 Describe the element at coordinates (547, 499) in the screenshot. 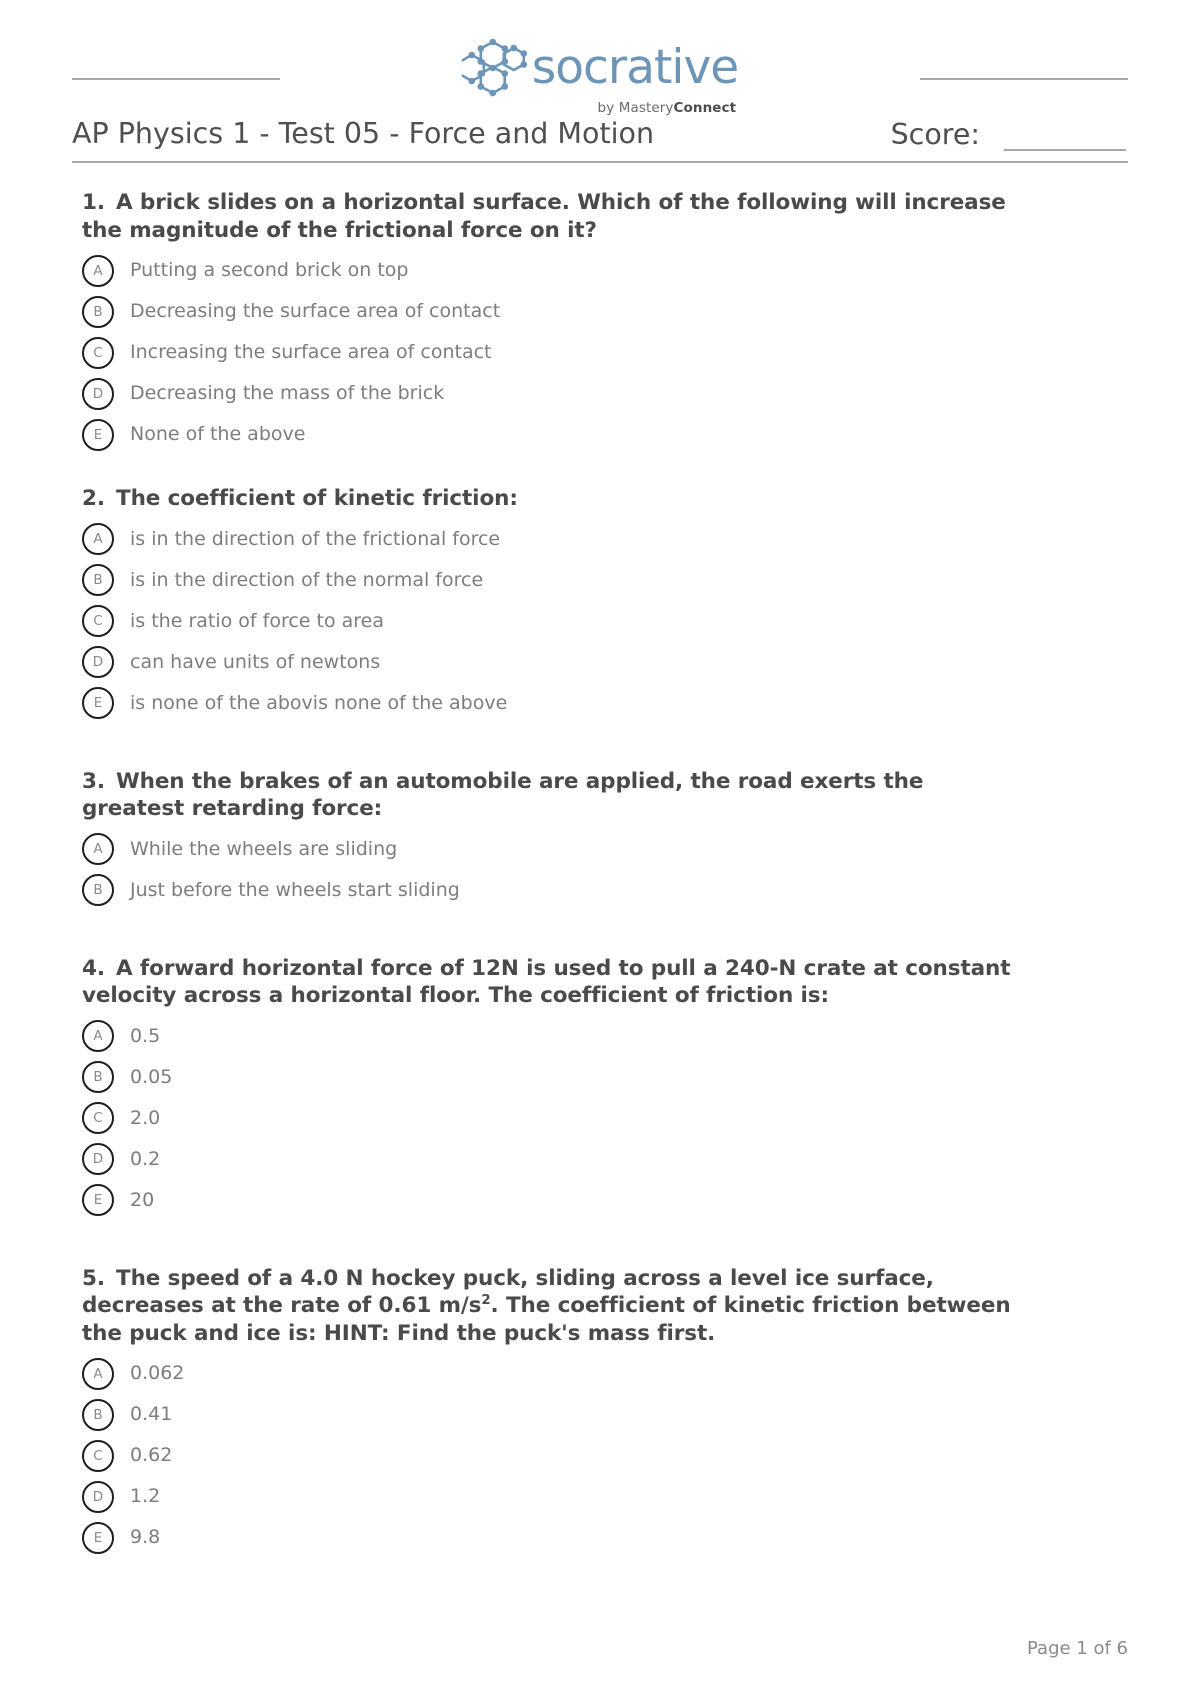

I see `question-2-text: 2. The coefficient of kinetic friction:` at that location.